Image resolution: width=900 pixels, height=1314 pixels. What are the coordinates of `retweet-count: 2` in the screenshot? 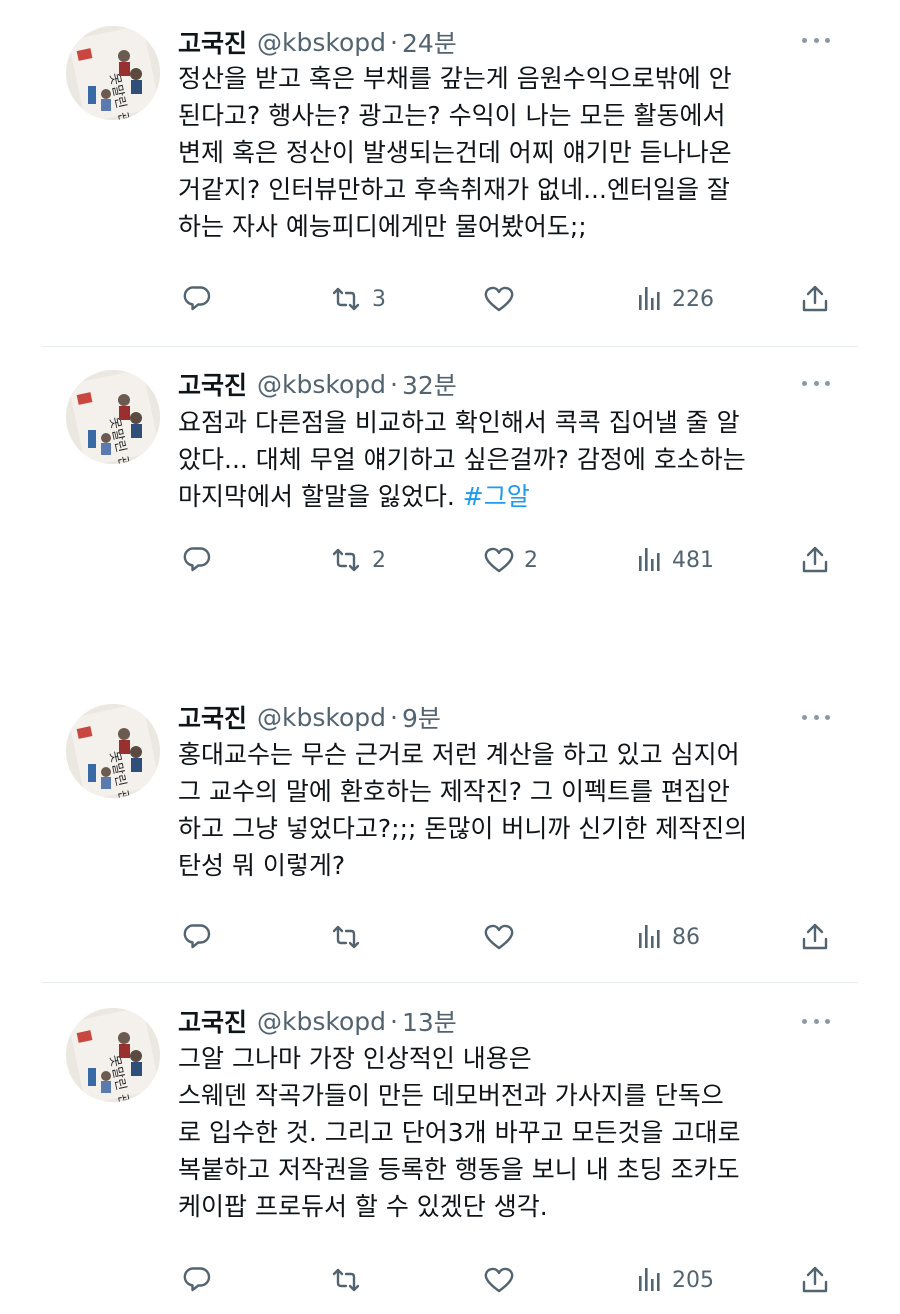 It's located at (379, 560).